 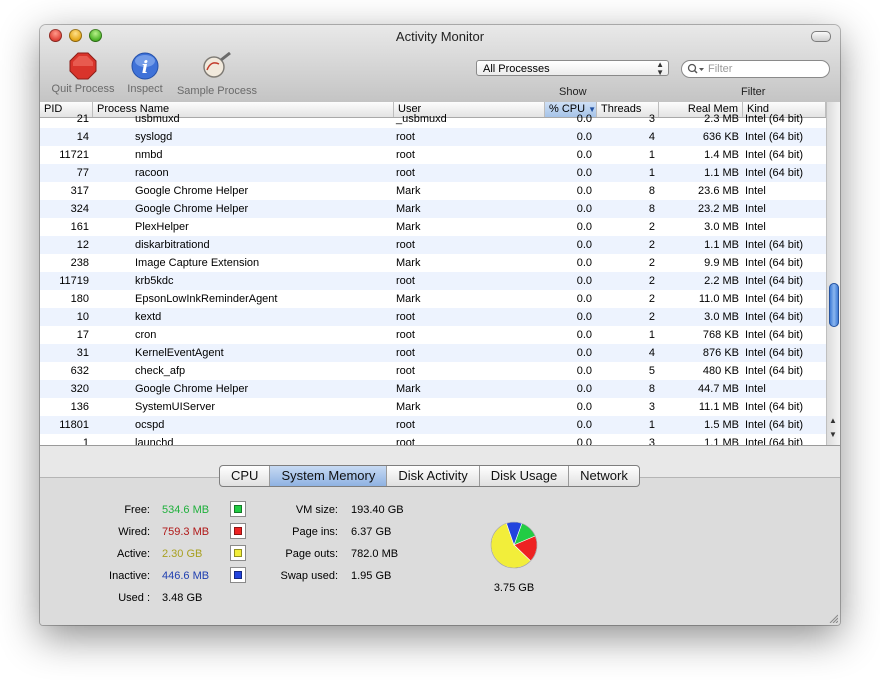 What do you see at coordinates (197, 263) in the screenshot?
I see `cell-name: Image Capture Extension` at bounding box center [197, 263].